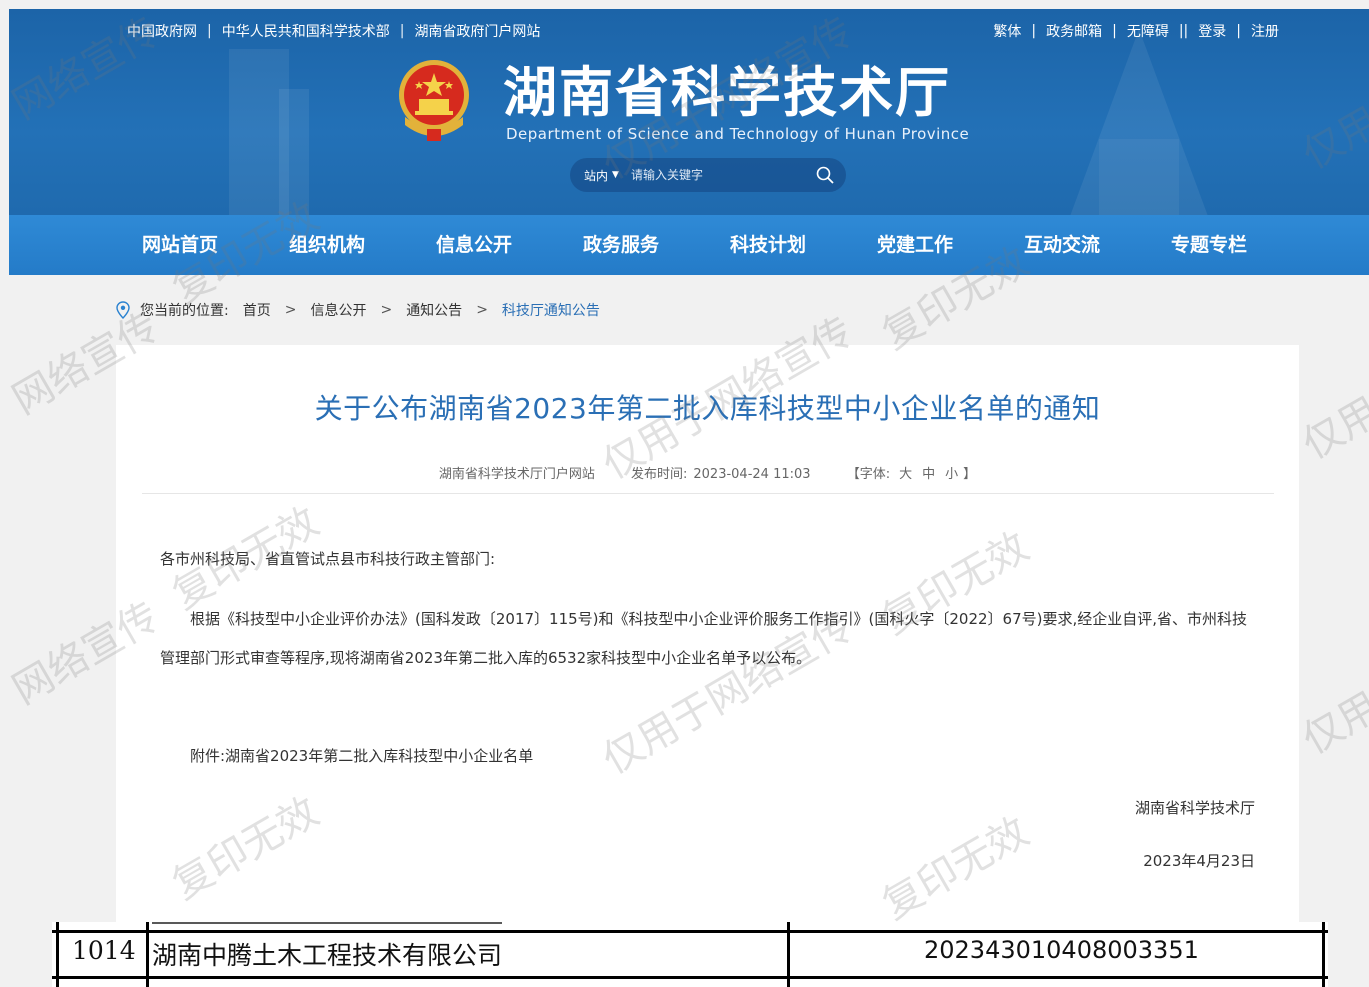 This screenshot has height=987, width=1369. I want to click on site-title: 湖南省科学技术厅, so click(727, 92).